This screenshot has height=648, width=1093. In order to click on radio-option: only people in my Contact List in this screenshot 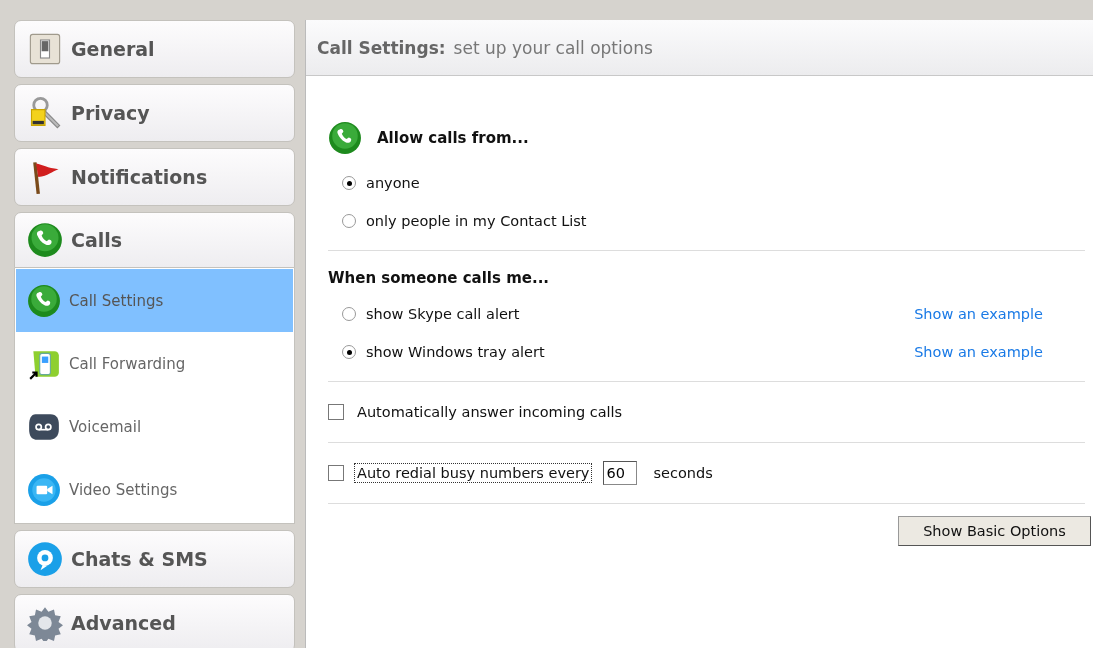, I will do `click(464, 221)`.